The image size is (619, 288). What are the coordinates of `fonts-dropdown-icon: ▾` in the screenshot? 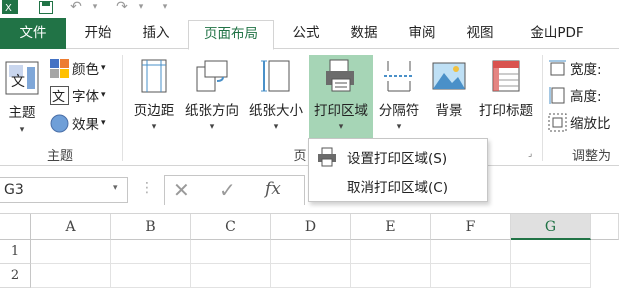 It's located at (103, 95).